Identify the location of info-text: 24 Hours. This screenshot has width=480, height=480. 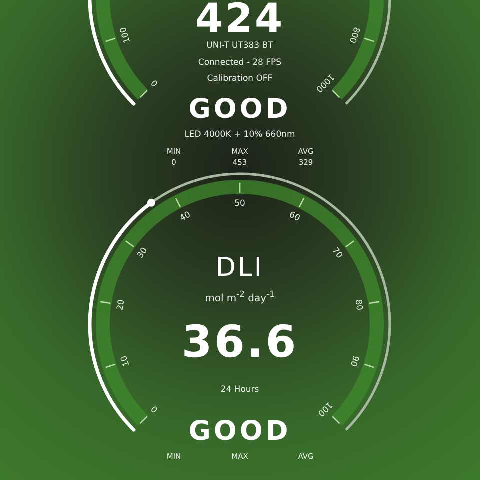
(240, 391).